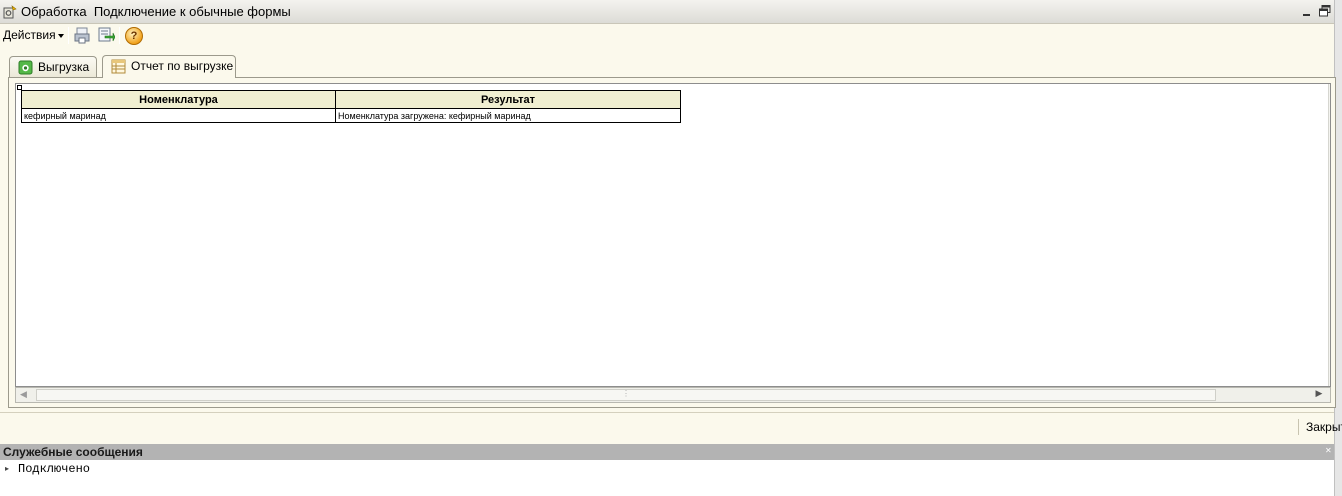 The height and width of the screenshot is (496, 1342). I want to click on command-bar-divider, so click(667, 412).